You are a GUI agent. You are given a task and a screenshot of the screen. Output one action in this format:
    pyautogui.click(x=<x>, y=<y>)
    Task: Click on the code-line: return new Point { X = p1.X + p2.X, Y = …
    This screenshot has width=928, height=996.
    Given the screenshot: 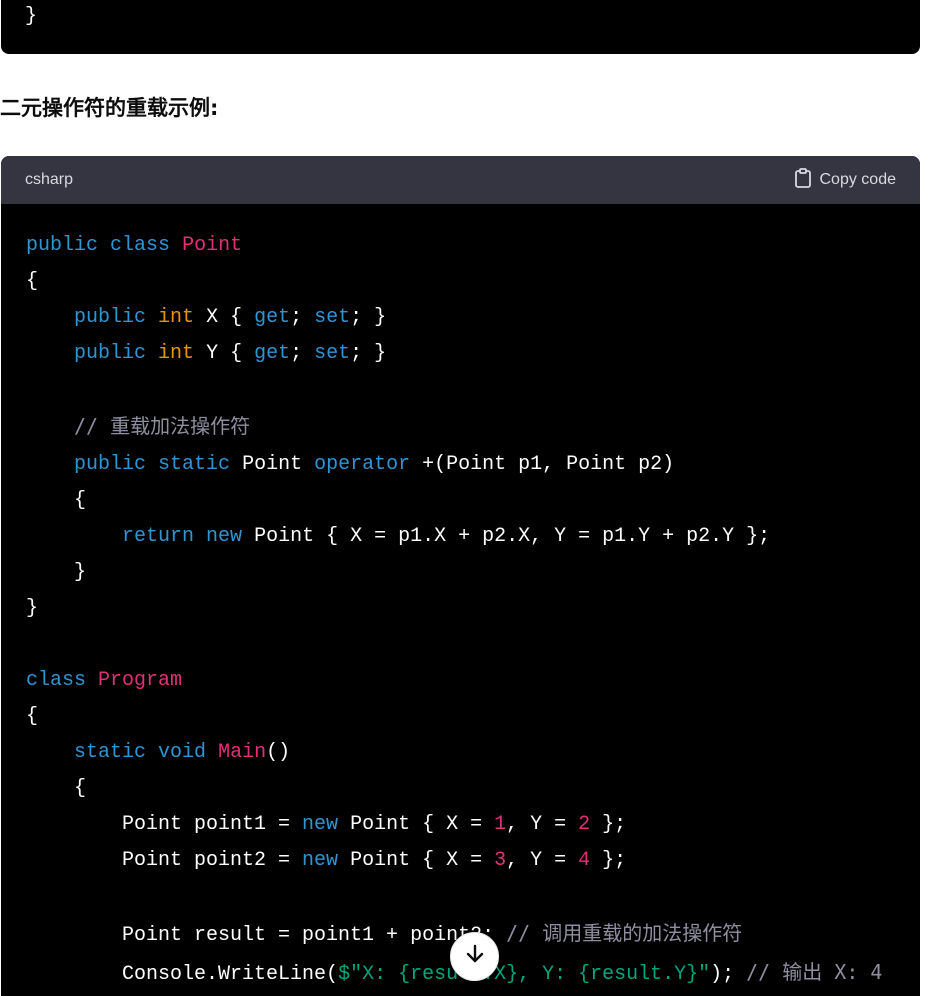 What is the action you would take?
    pyautogui.click(x=446, y=536)
    